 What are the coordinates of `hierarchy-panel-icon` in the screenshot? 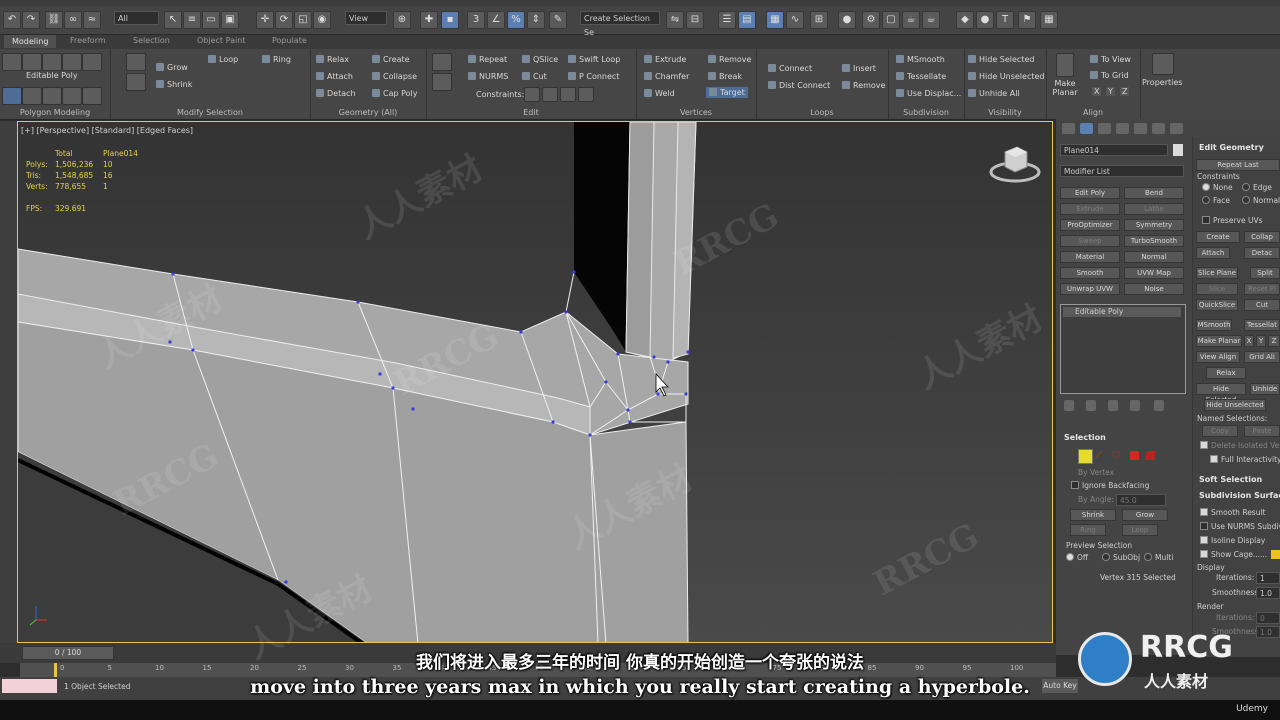 It's located at (1104, 128).